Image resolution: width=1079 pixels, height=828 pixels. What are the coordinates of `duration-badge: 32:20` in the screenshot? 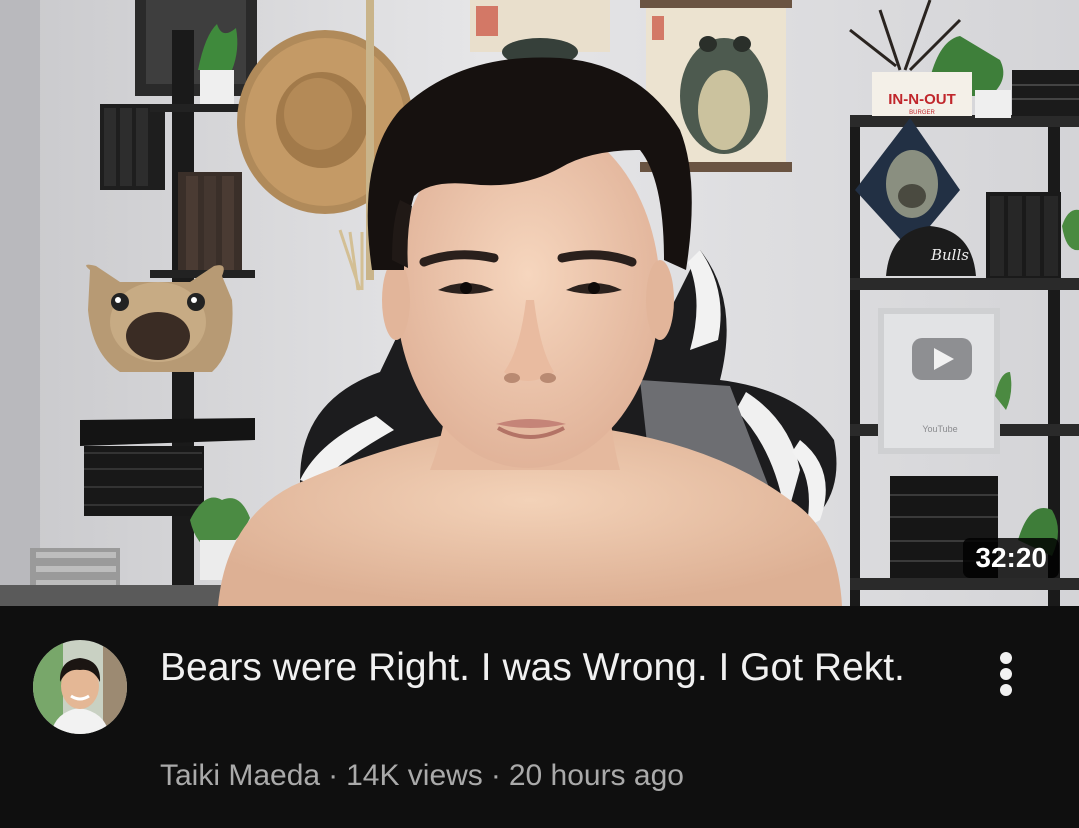 It's located at (1011, 558).